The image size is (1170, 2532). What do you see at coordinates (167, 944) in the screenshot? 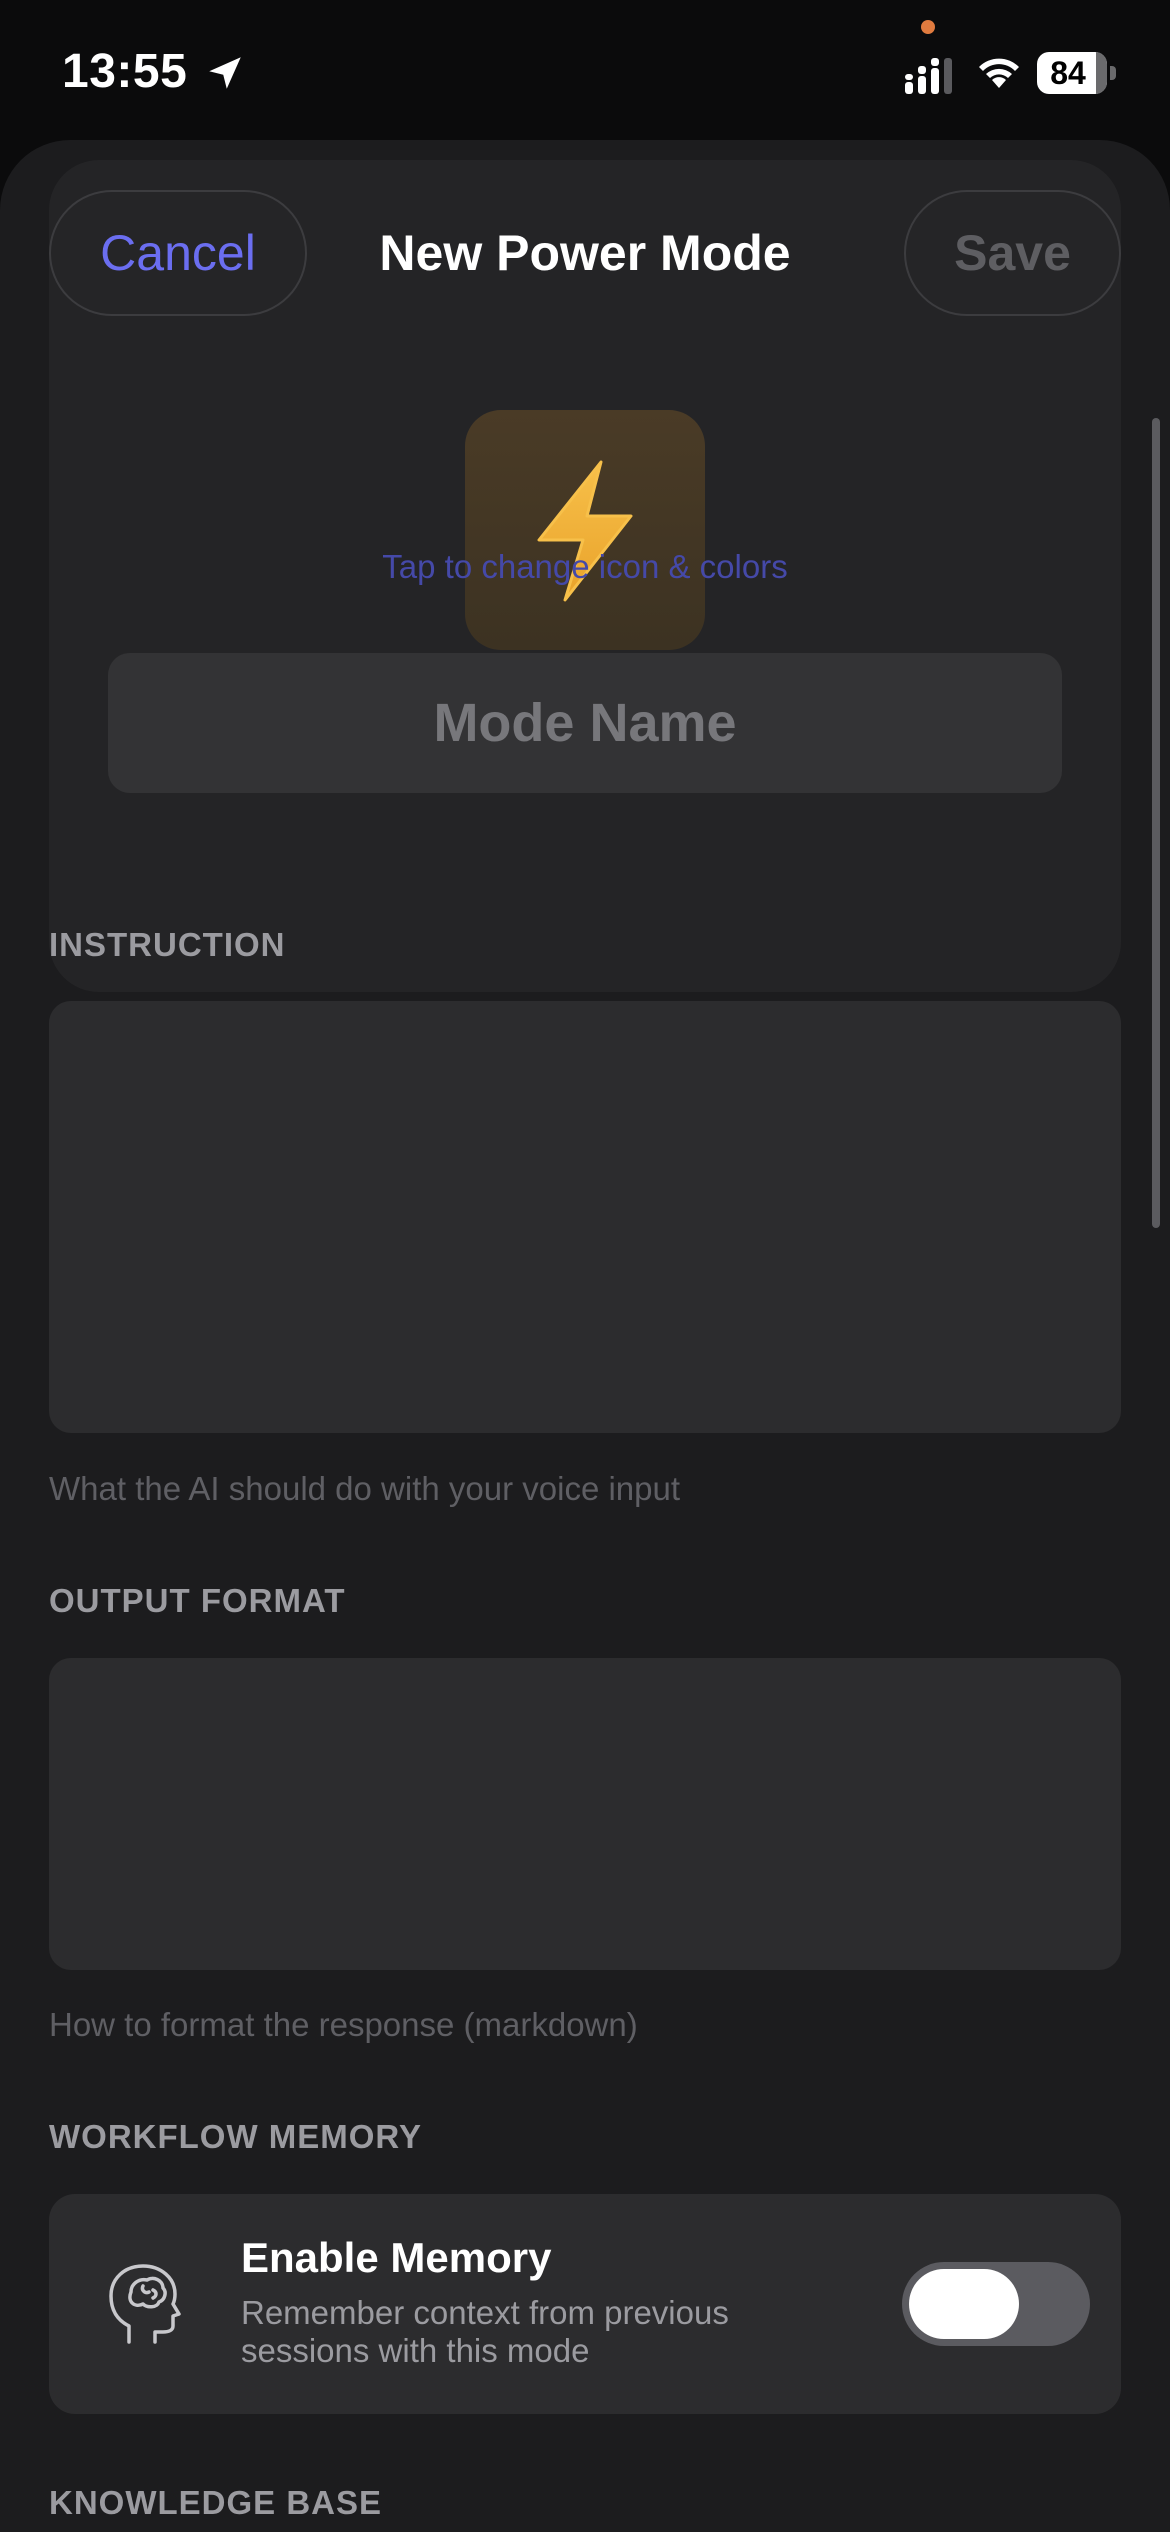
I see `instruction-label: INSTRUCTION` at bounding box center [167, 944].